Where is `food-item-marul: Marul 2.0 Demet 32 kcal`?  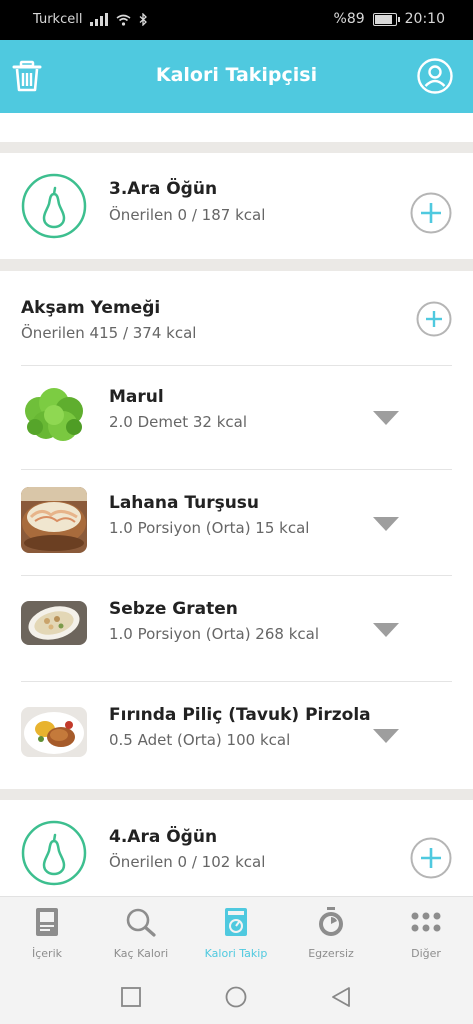 food-item-marul: Marul 2.0 Demet 32 kcal is located at coordinates (236, 420).